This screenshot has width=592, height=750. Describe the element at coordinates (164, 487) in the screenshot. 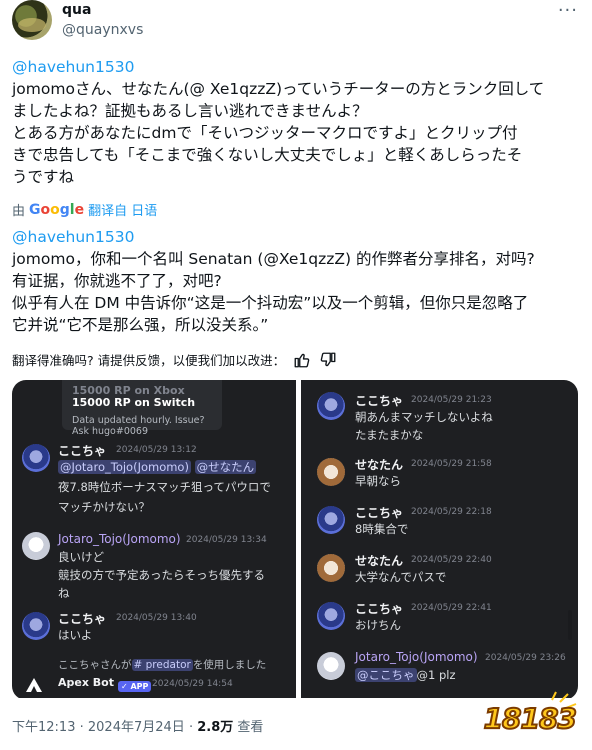

I see `message-text: 夜7.8時位ボーナスマッチ狙ってパウロで` at that location.